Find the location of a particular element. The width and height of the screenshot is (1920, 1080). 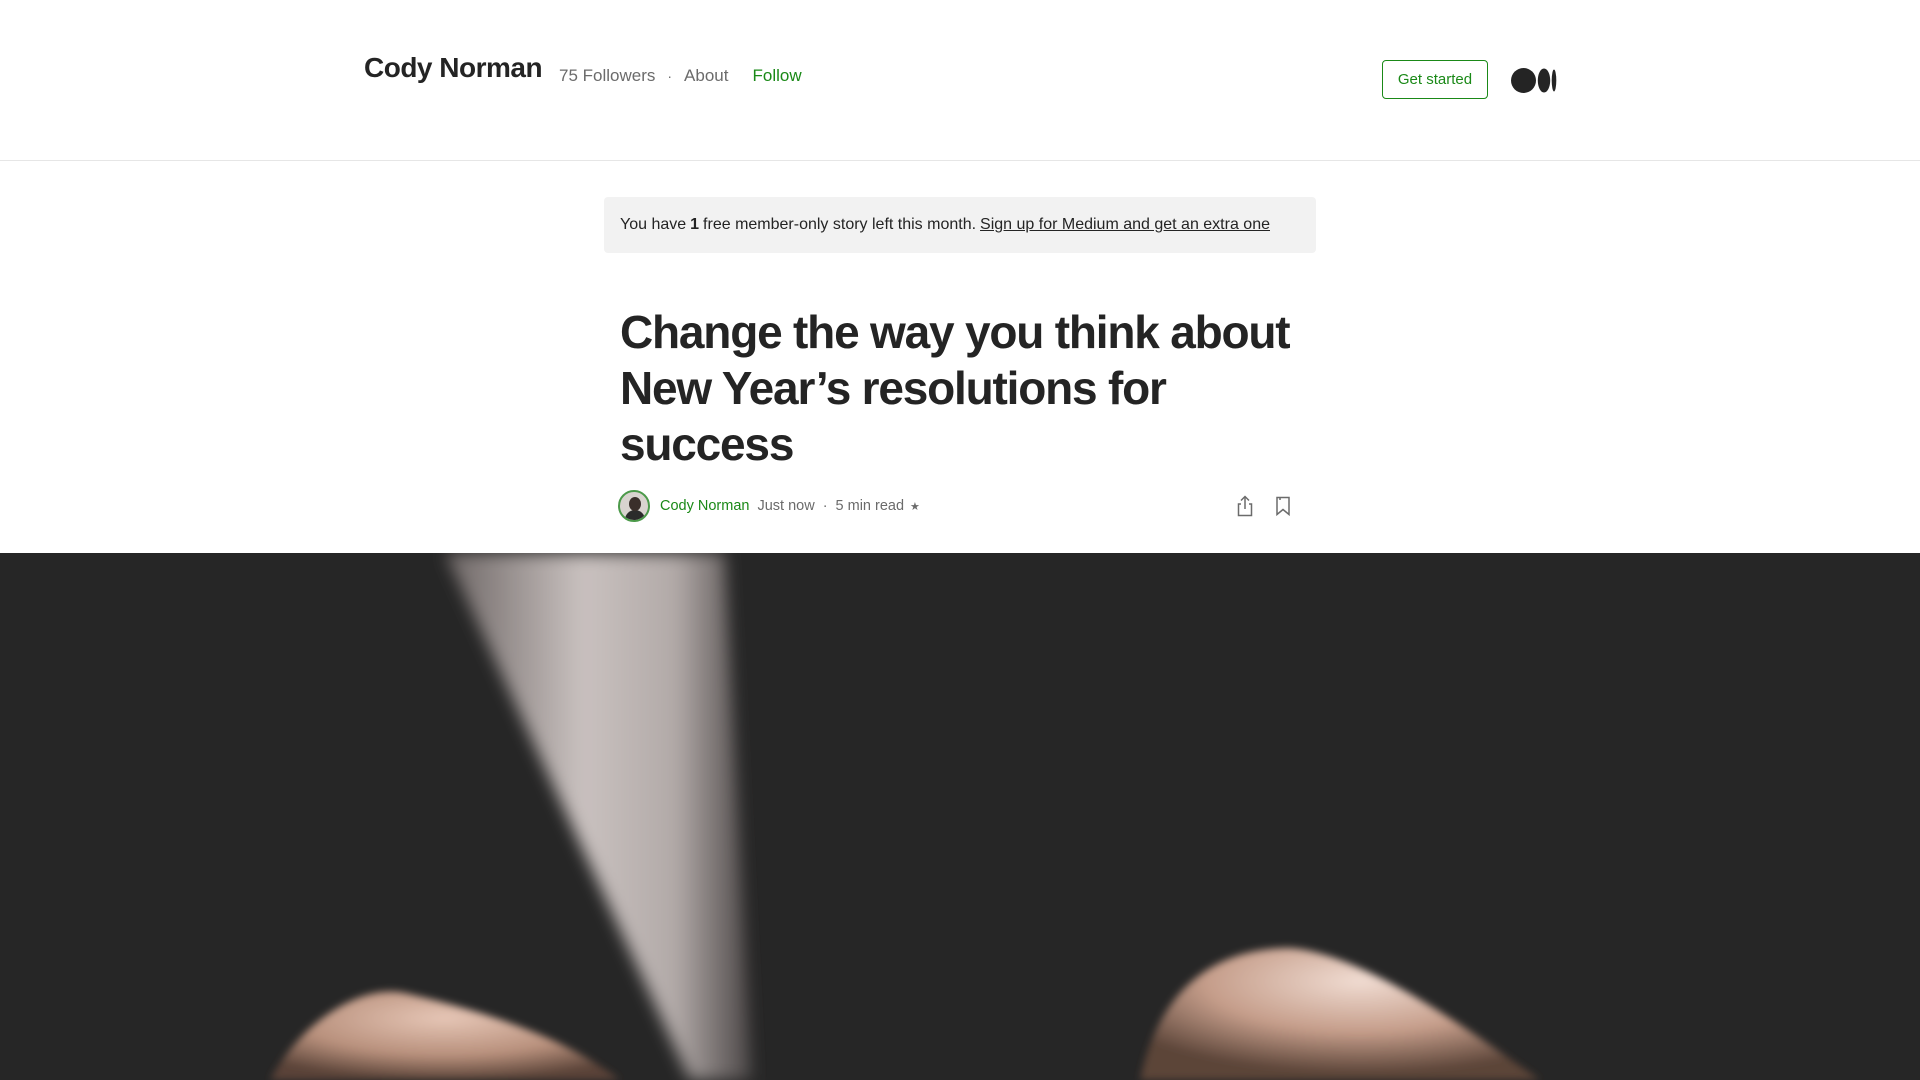

bookmark-icon is located at coordinates (1283, 506).